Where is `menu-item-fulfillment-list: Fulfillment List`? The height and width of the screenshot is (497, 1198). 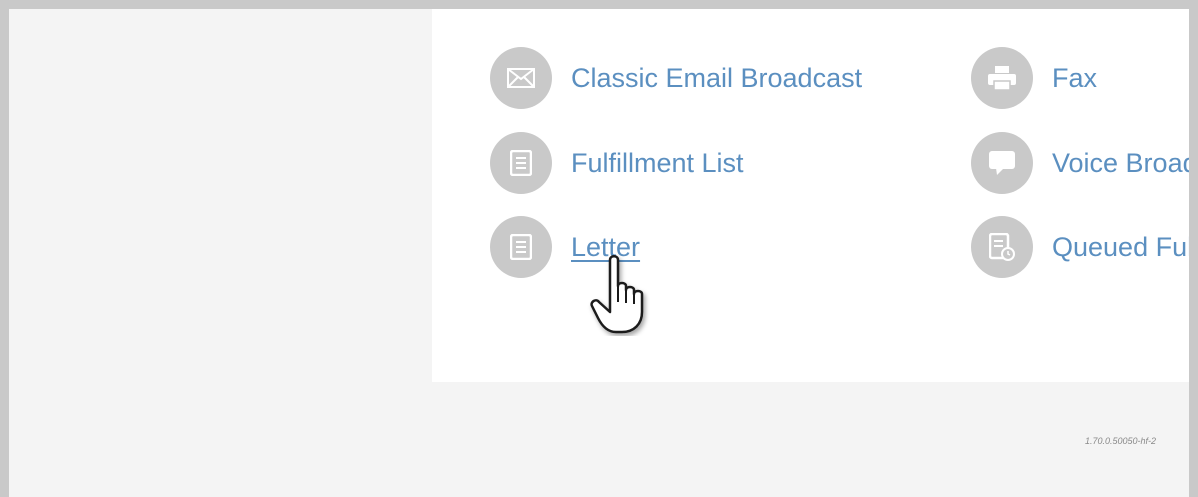
menu-item-fulfillment-list: Fulfillment List is located at coordinates (617, 163).